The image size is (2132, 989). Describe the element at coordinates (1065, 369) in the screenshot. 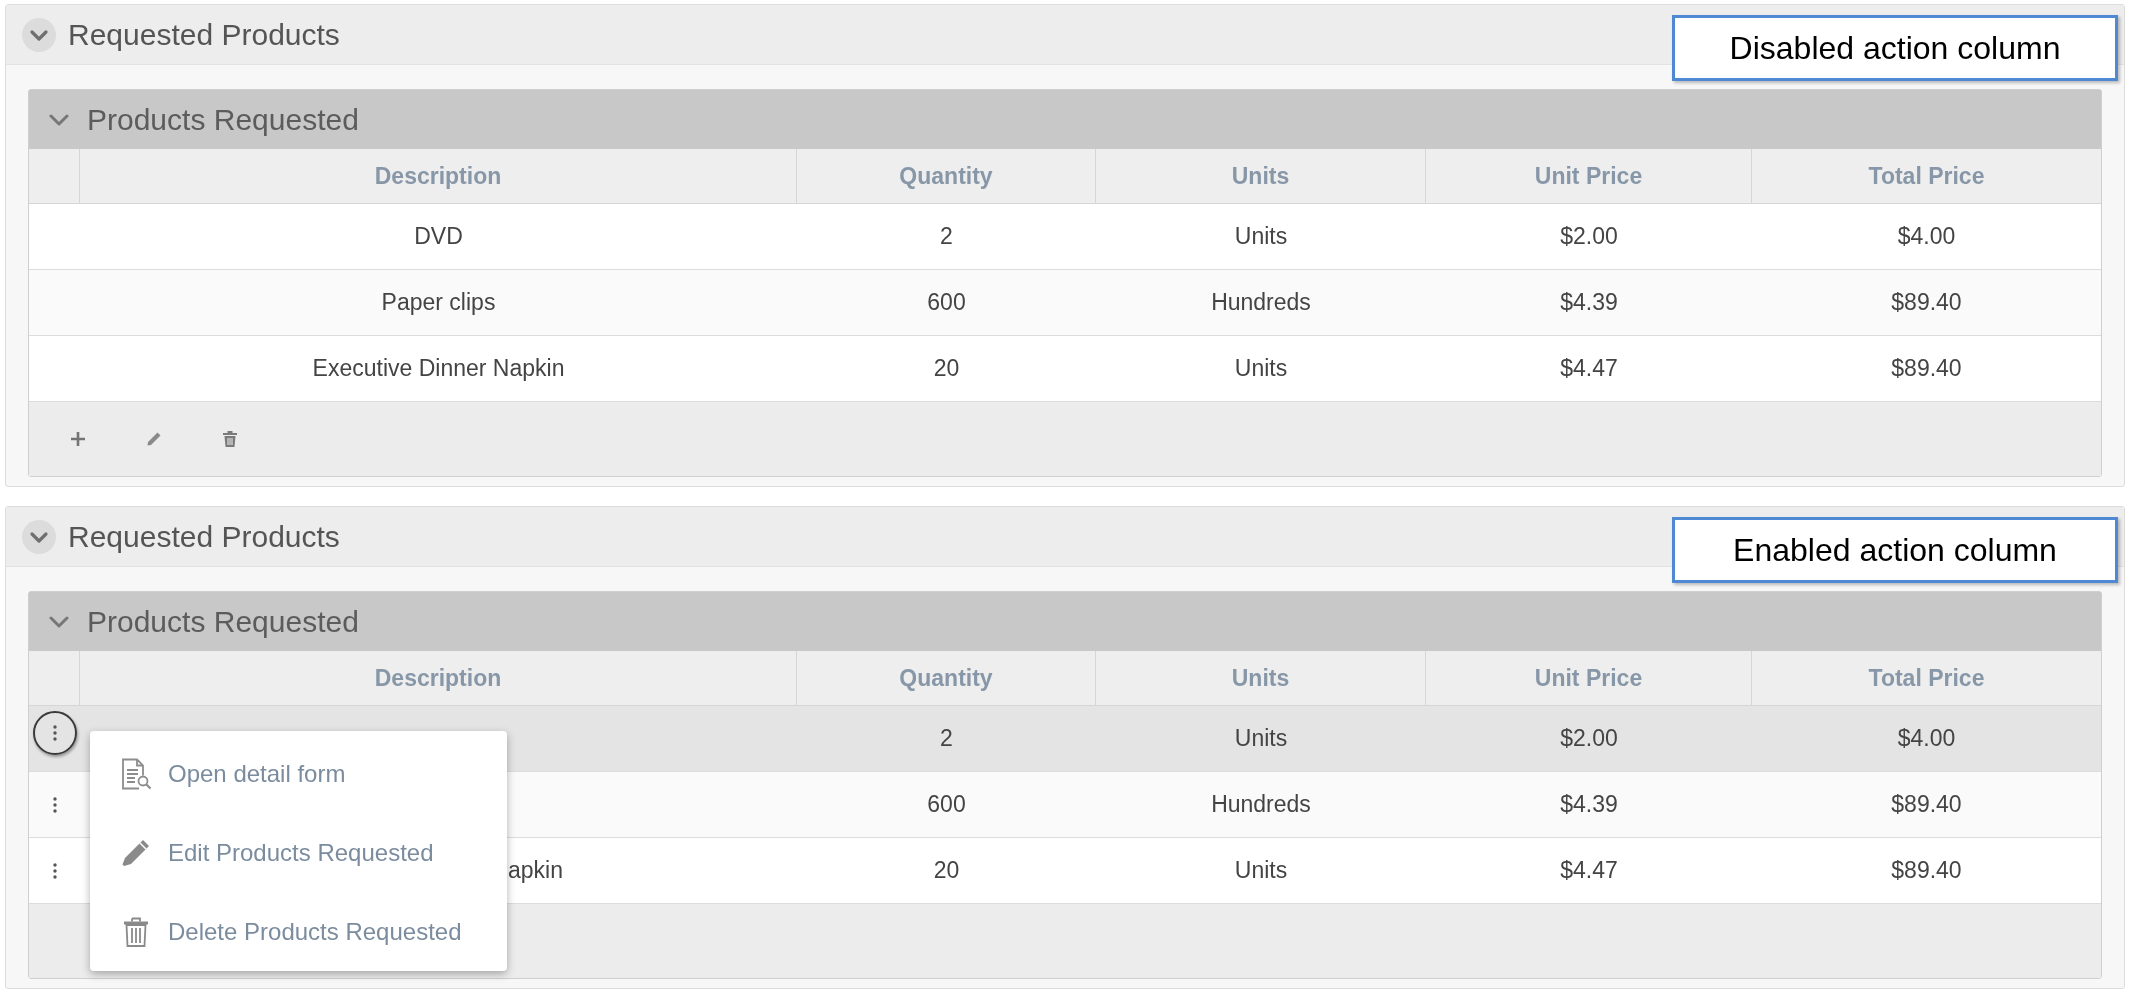

I see `table-row: Executive Dinner Napkin 20 Units $4.47 $89.40` at that location.